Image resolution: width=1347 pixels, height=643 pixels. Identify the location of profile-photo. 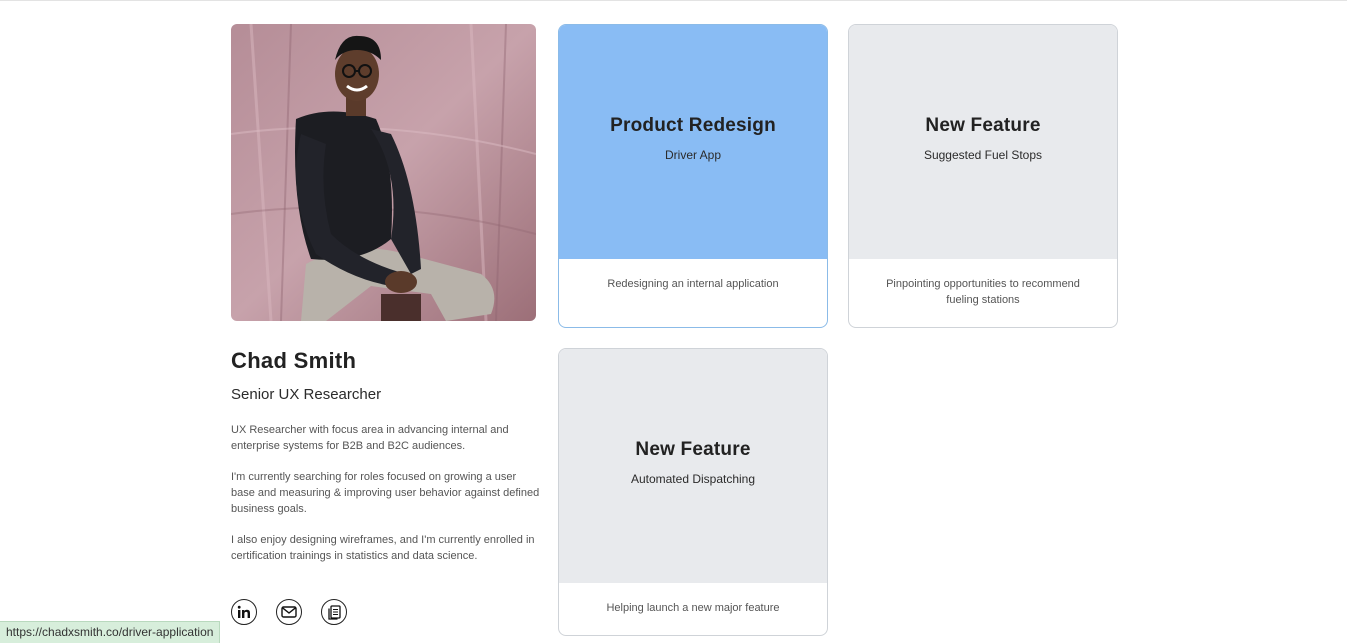
(383, 172).